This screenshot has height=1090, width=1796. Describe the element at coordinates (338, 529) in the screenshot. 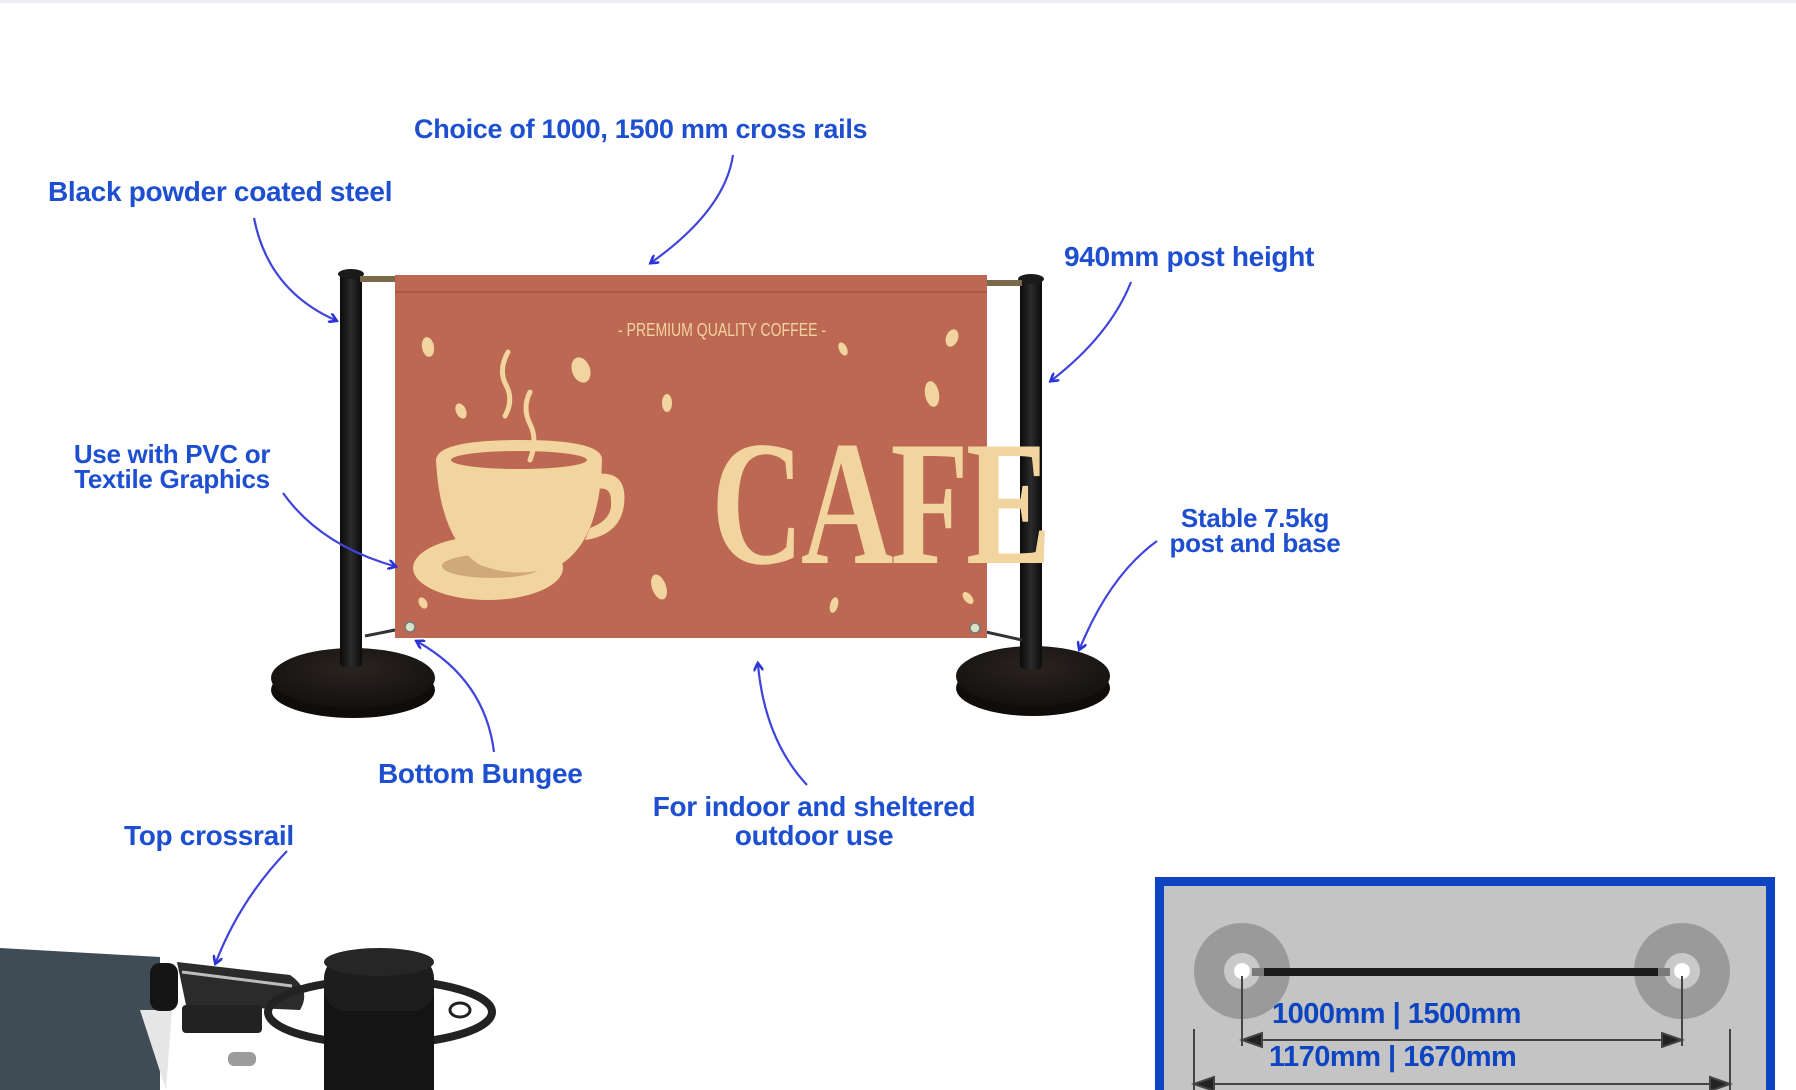

I see `arrow-graphics` at that location.